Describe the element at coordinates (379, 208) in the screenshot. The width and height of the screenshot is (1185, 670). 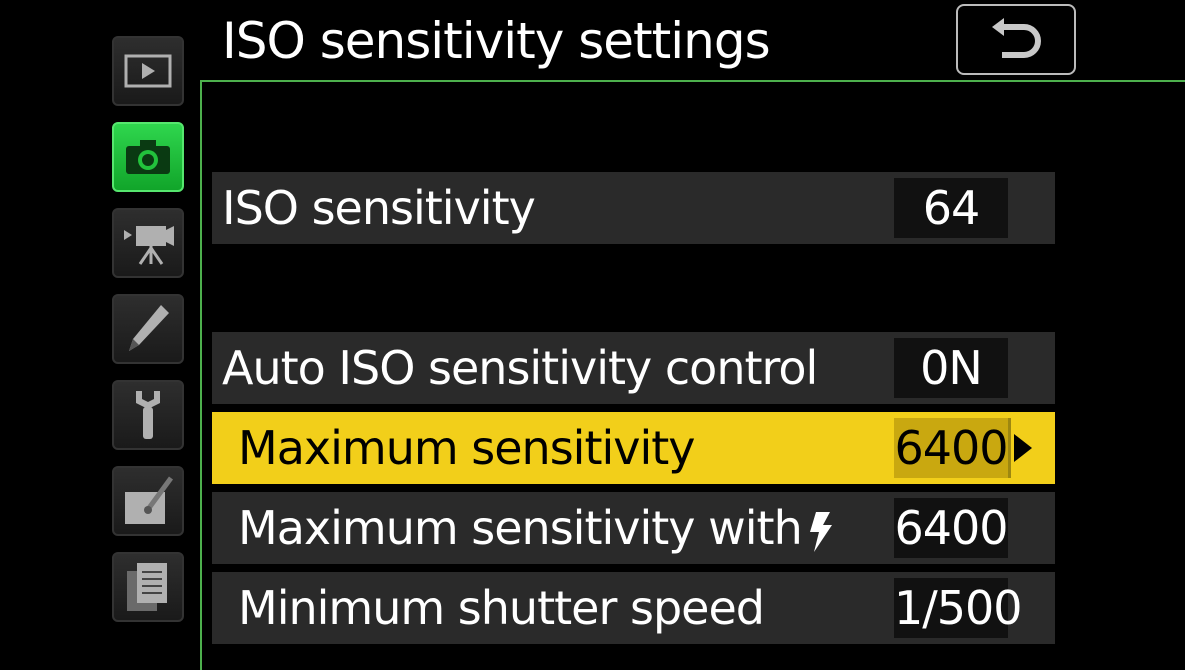
I see `row-label: ISO sensitivity` at that location.